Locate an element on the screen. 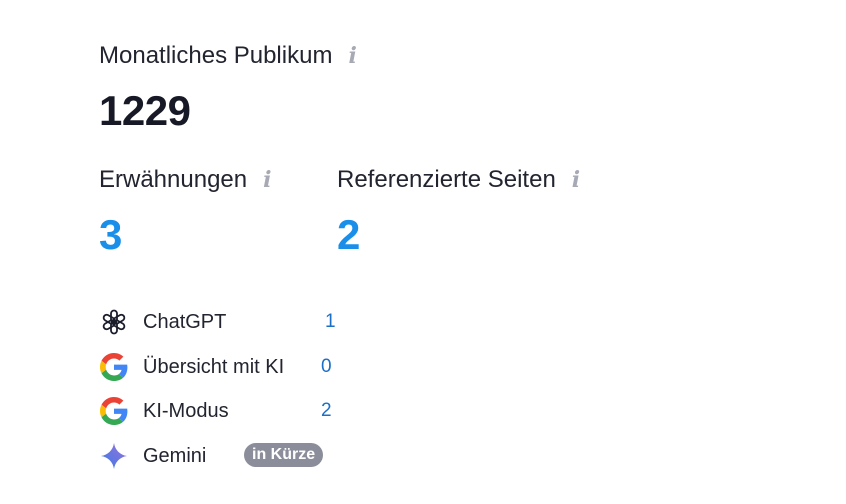  monthly-audience-value: 1229 is located at coordinates (145, 110).